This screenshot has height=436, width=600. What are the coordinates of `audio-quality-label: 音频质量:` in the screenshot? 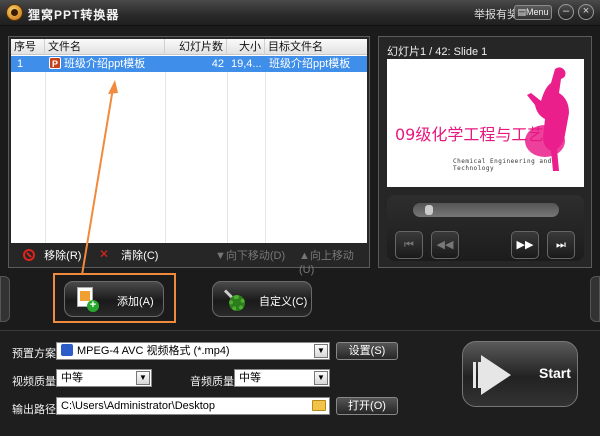 It's located at (214, 382).